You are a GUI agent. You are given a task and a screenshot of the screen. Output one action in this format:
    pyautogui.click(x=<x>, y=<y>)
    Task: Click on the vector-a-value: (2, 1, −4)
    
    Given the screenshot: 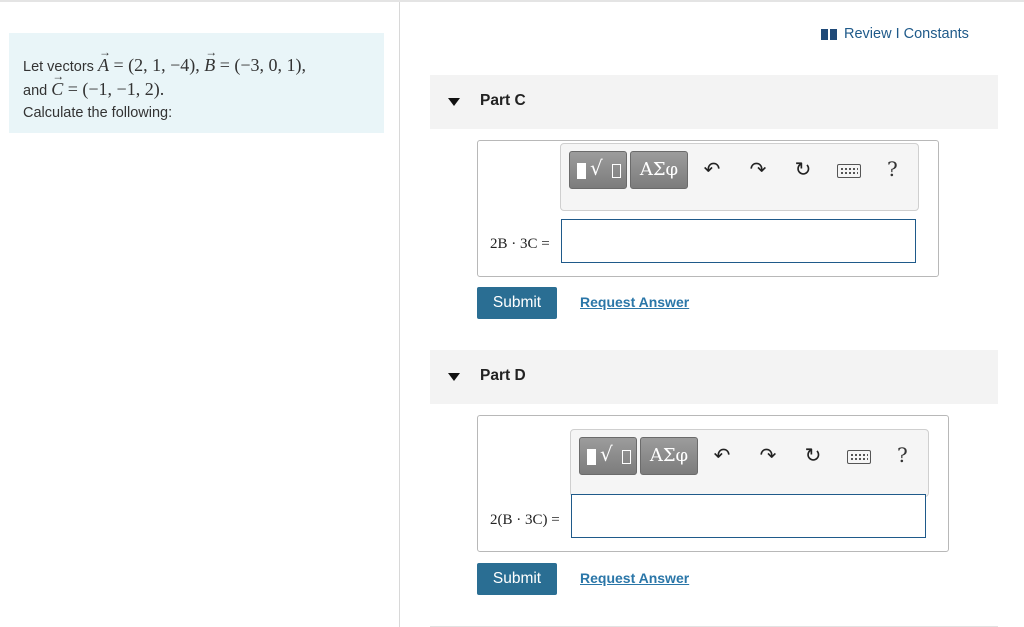 What is the action you would take?
    pyautogui.click(x=162, y=65)
    